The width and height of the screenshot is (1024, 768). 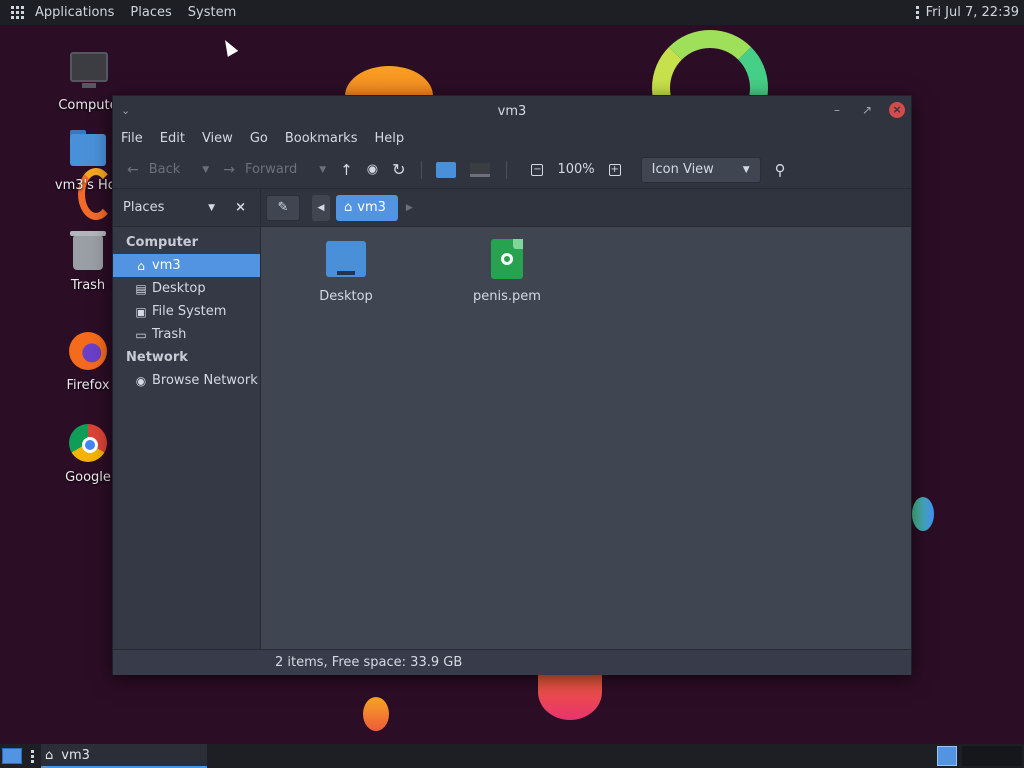 I want to click on menu-go: Go, so click(x=259, y=138).